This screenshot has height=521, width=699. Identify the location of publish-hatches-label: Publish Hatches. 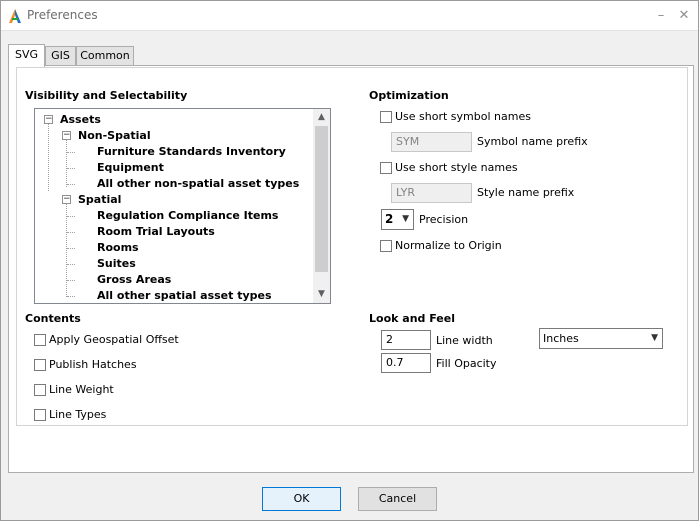
(93, 364).